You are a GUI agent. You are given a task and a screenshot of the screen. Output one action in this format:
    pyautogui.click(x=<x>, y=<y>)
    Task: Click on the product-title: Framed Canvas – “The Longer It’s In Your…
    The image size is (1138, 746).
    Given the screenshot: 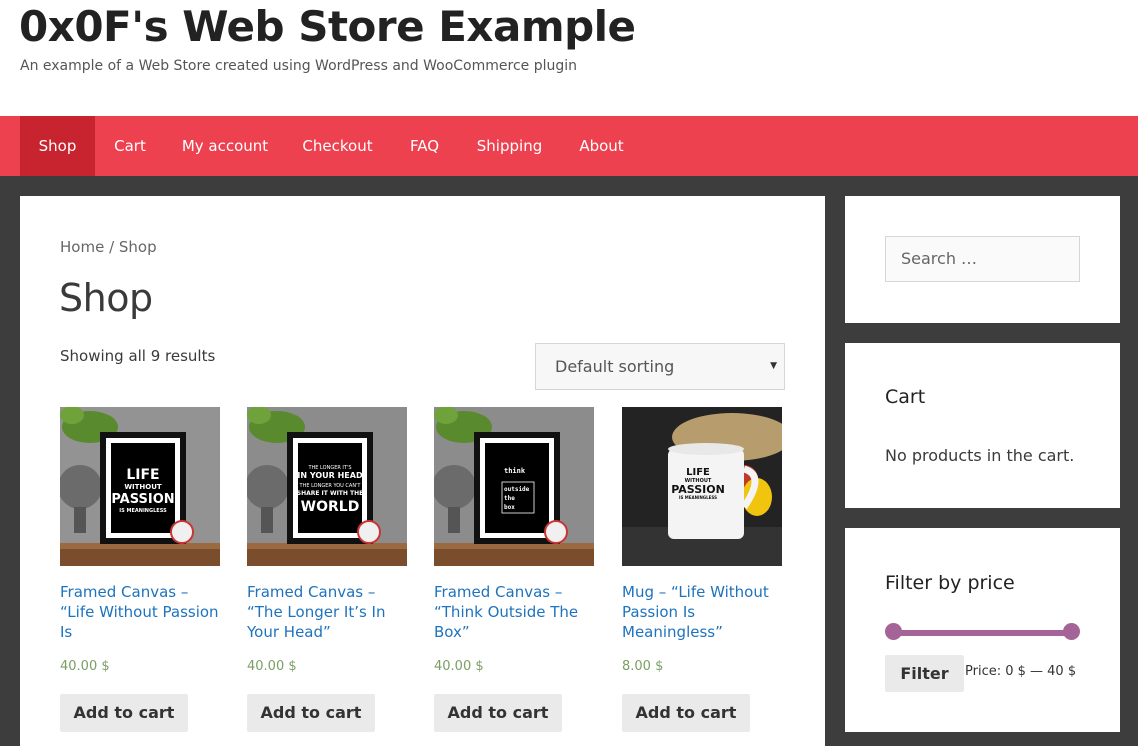 What is the action you would take?
    pyautogui.click(x=327, y=612)
    